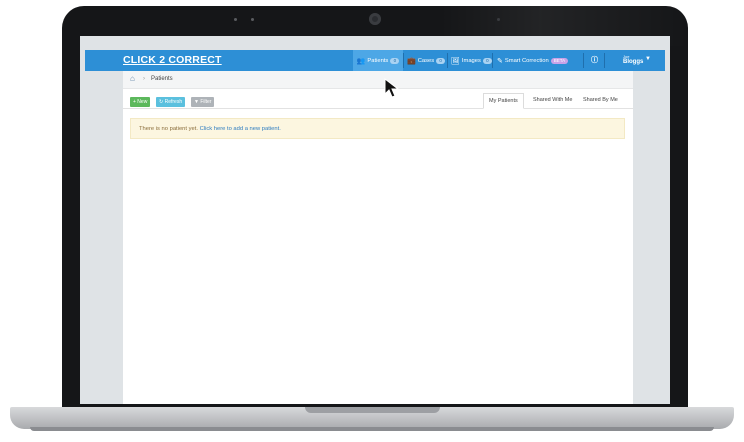 The image size is (744, 442). I want to click on edit-icon: ✎, so click(500, 61).